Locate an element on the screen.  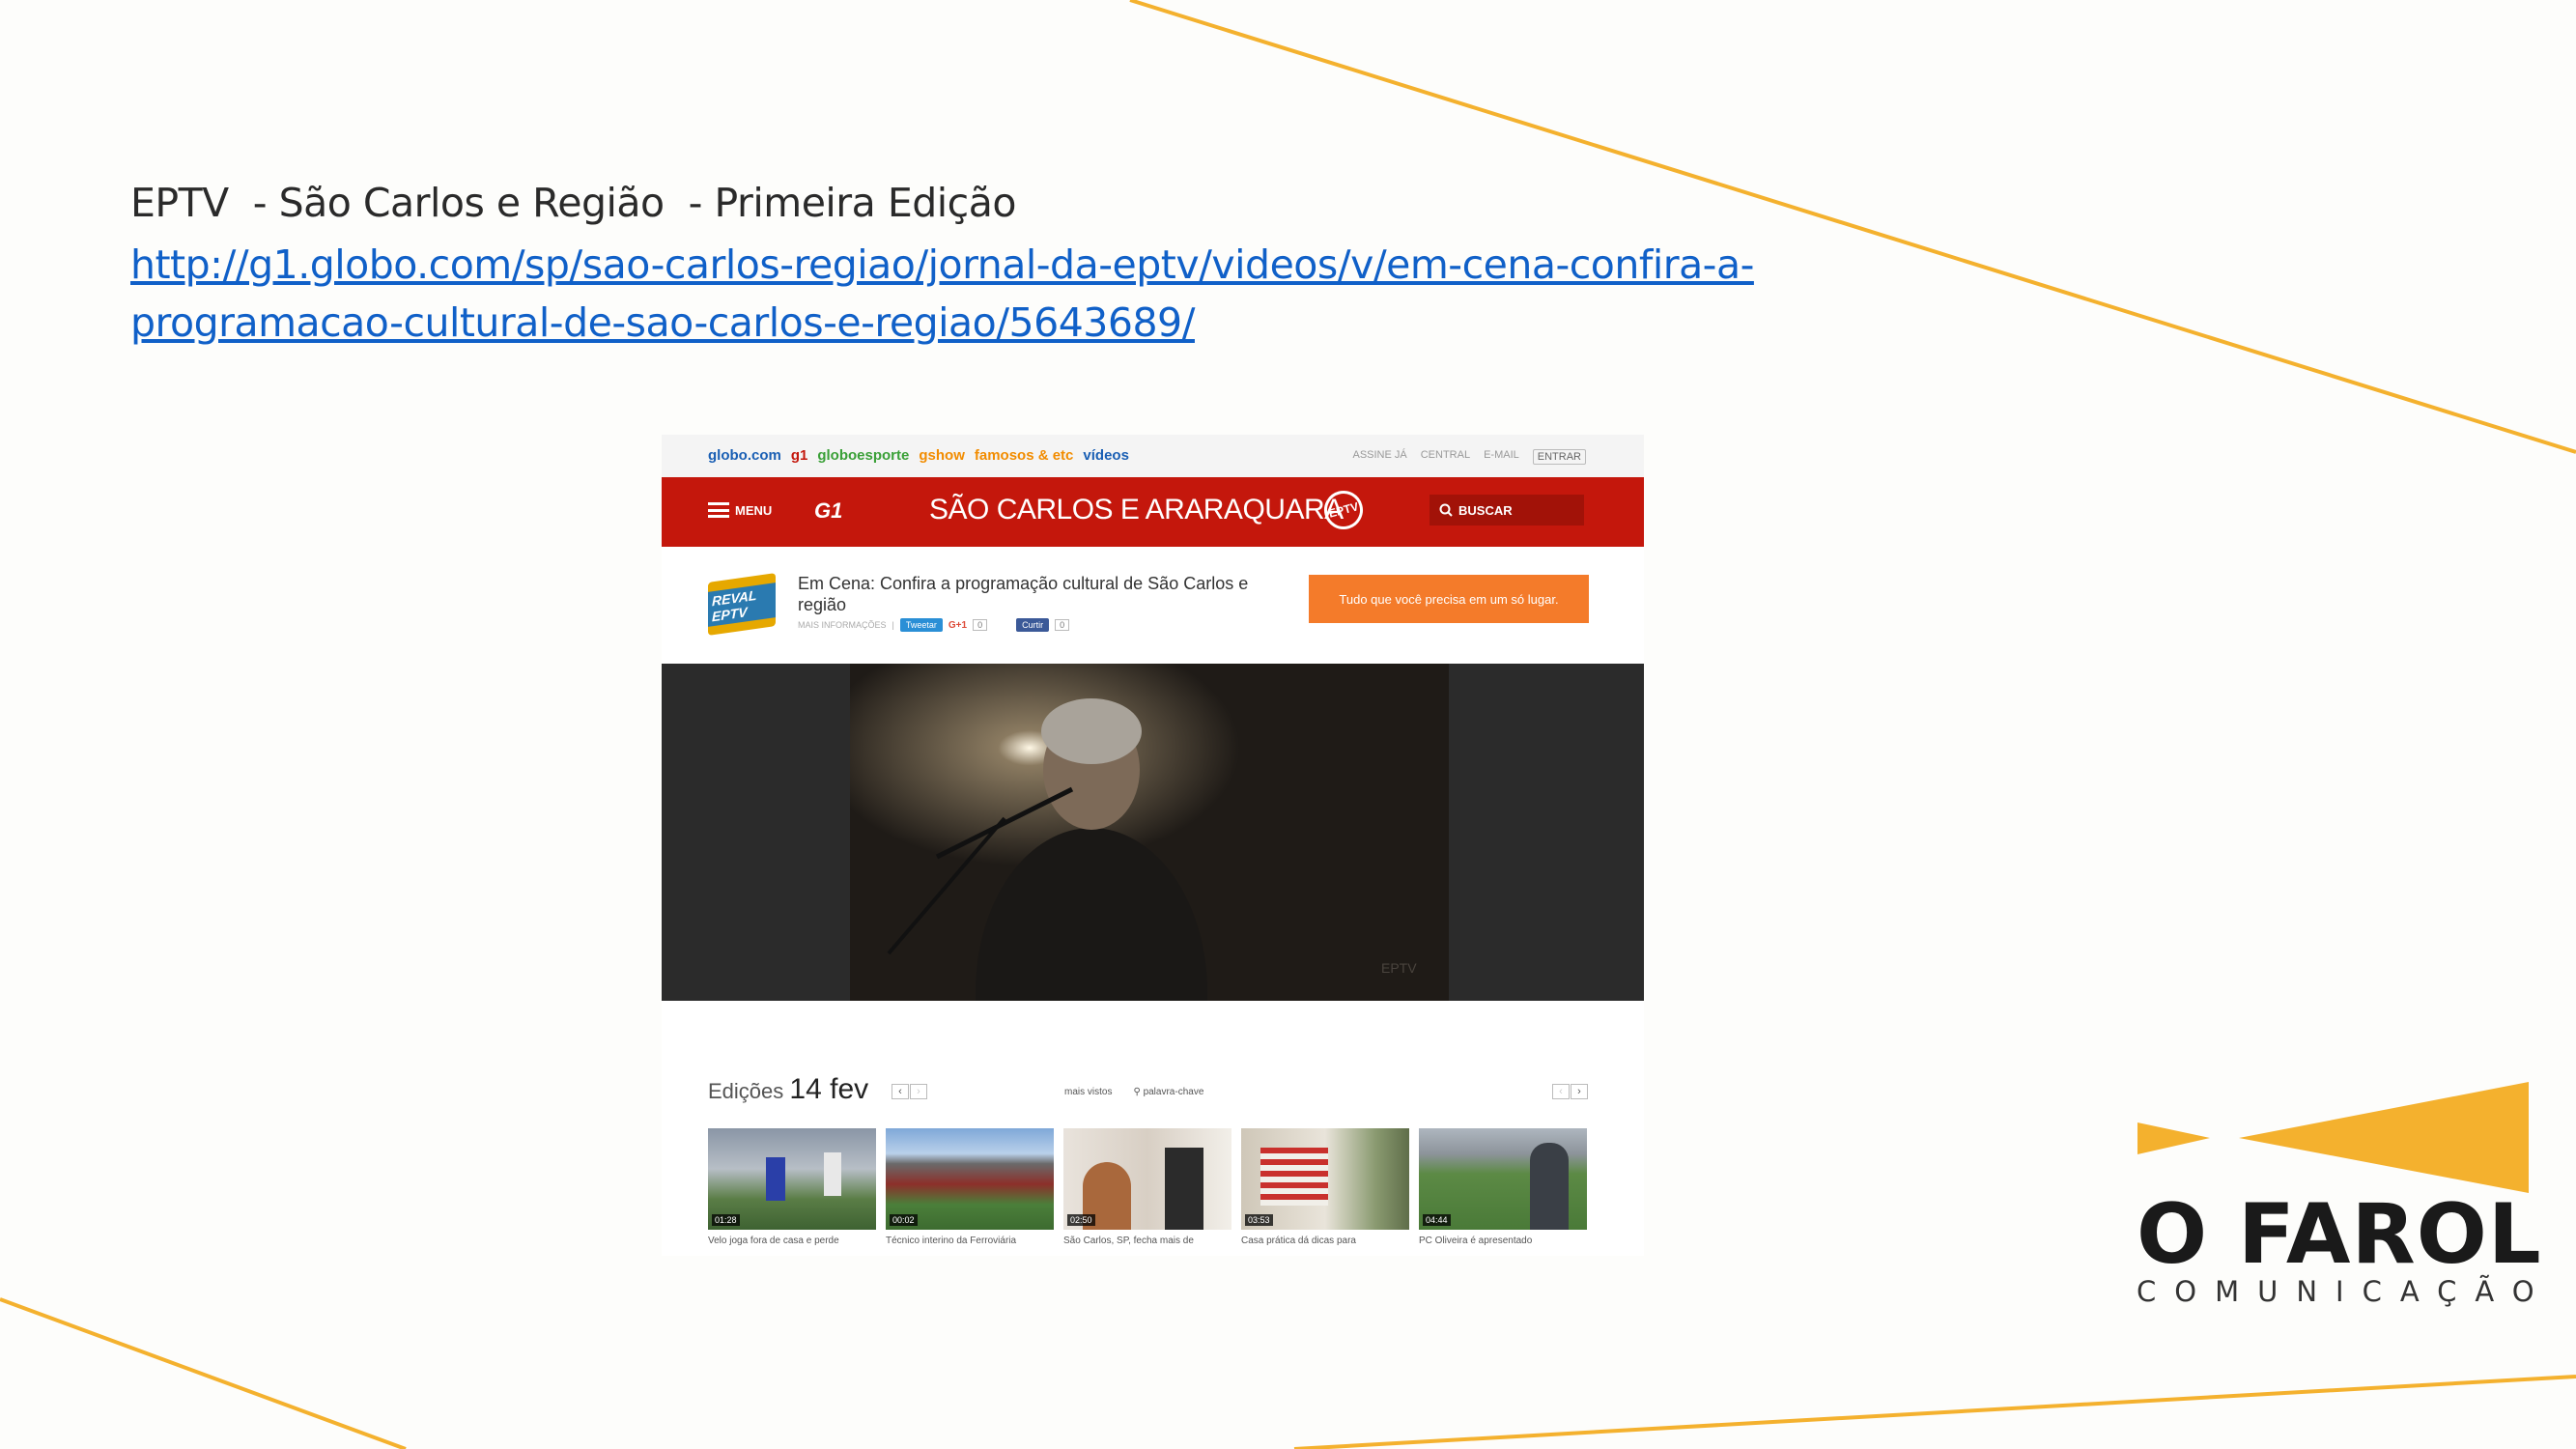
like-button: Curtir is located at coordinates (1033, 625).